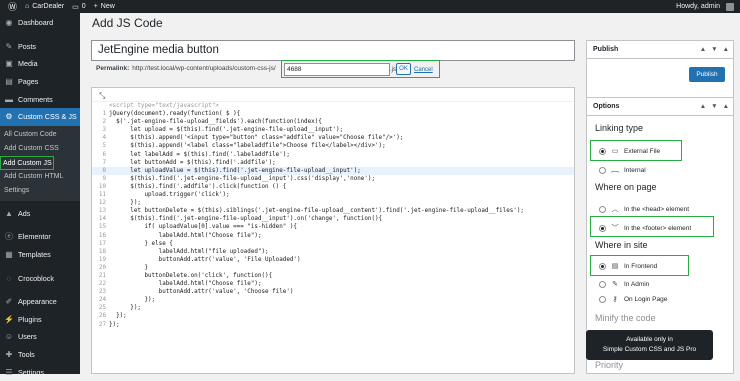 The width and height of the screenshot is (740, 381). What do you see at coordinates (40, 372) in the screenshot?
I see `menu-item-settings: ☰ Settings` at bounding box center [40, 372].